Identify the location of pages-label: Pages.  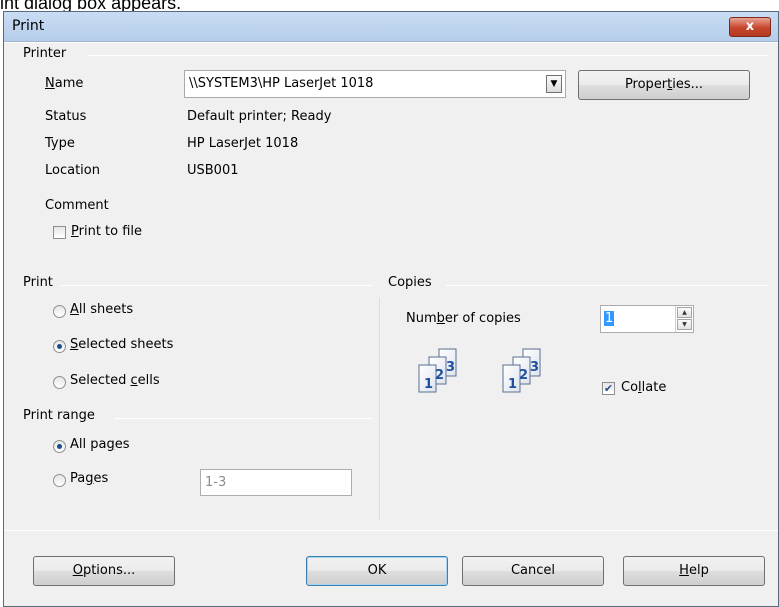
(89, 478).